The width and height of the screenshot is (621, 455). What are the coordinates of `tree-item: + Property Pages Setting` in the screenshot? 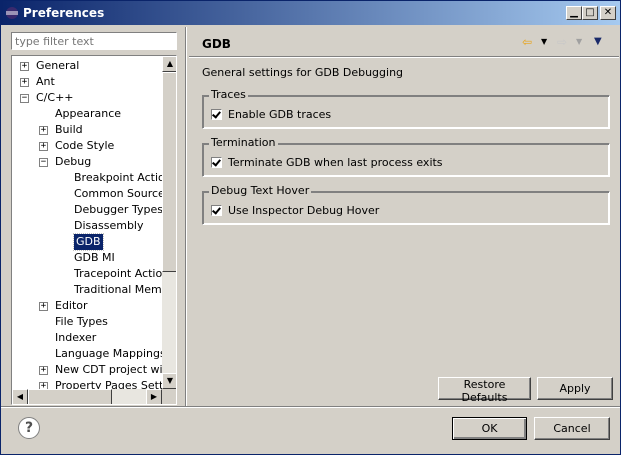 It's located at (87, 383).